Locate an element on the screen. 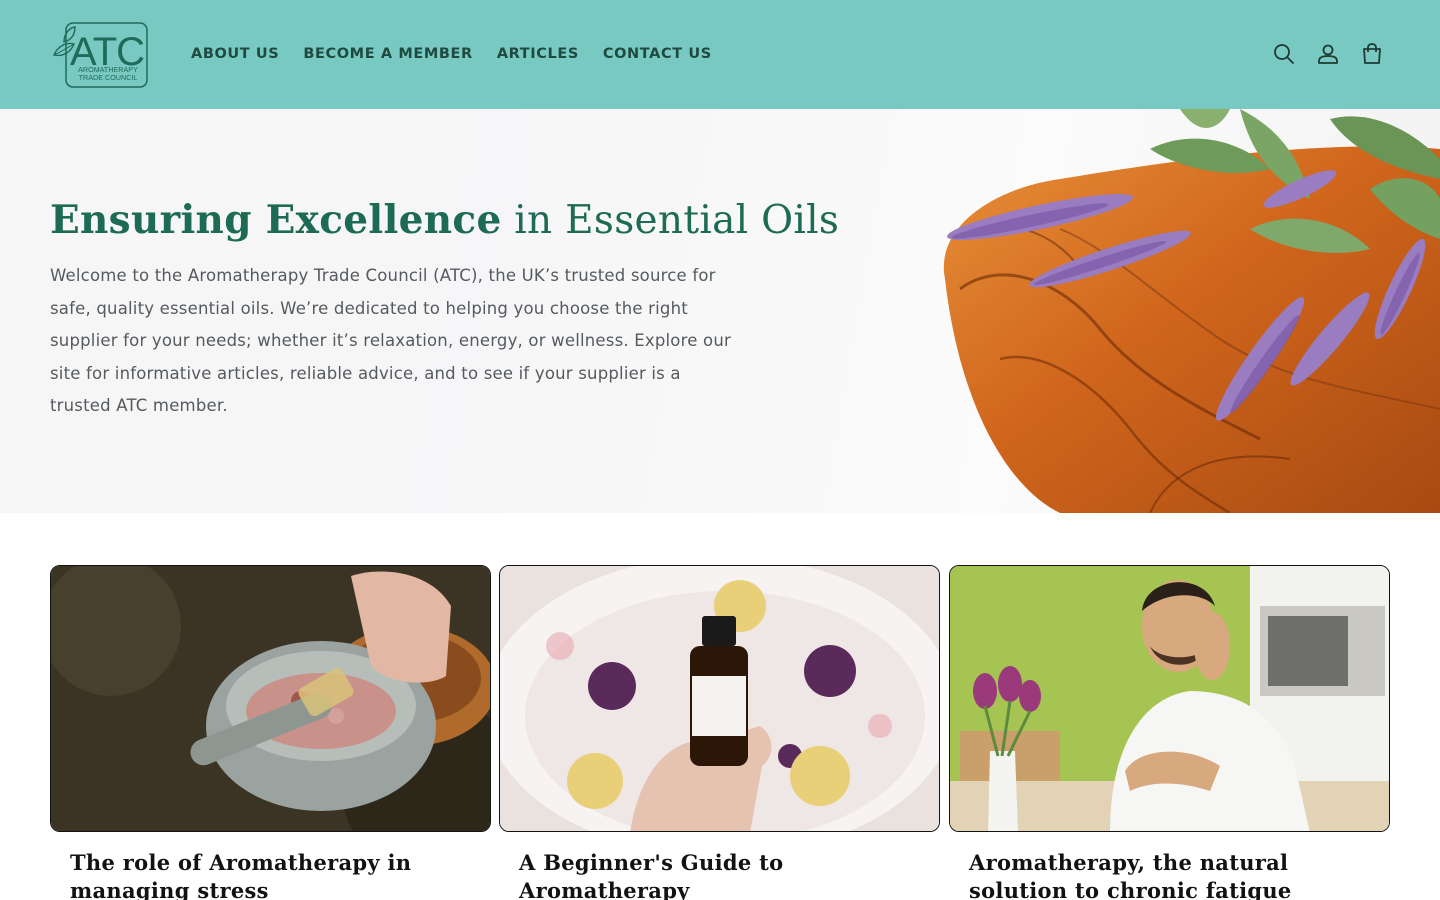  nav-about-us: ABOUT US is located at coordinates (235, 54).